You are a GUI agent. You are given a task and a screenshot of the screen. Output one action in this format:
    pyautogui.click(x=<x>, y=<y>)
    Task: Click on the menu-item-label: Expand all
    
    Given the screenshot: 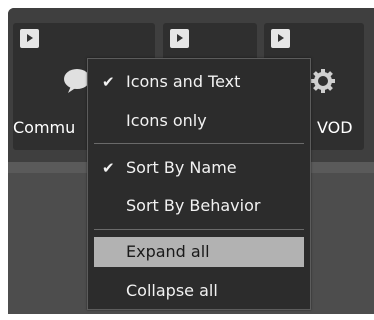 What is the action you would take?
    pyautogui.click(x=168, y=251)
    